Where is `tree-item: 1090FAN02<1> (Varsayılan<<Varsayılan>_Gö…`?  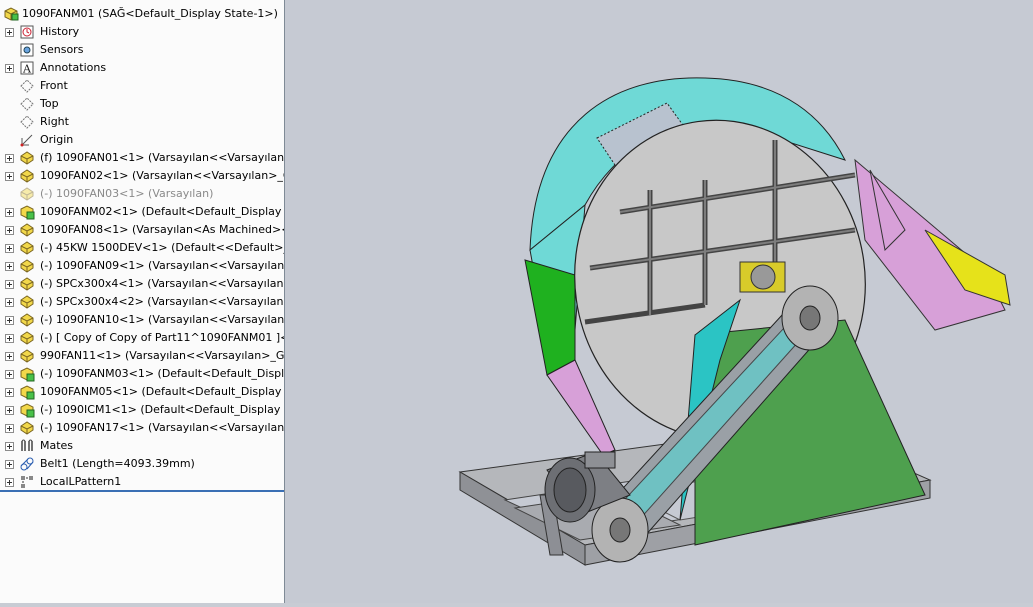 tree-item: 1090FAN02<1> (Varsayılan<<Varsayılan>_Gö… is located at coordinates (142, 176).